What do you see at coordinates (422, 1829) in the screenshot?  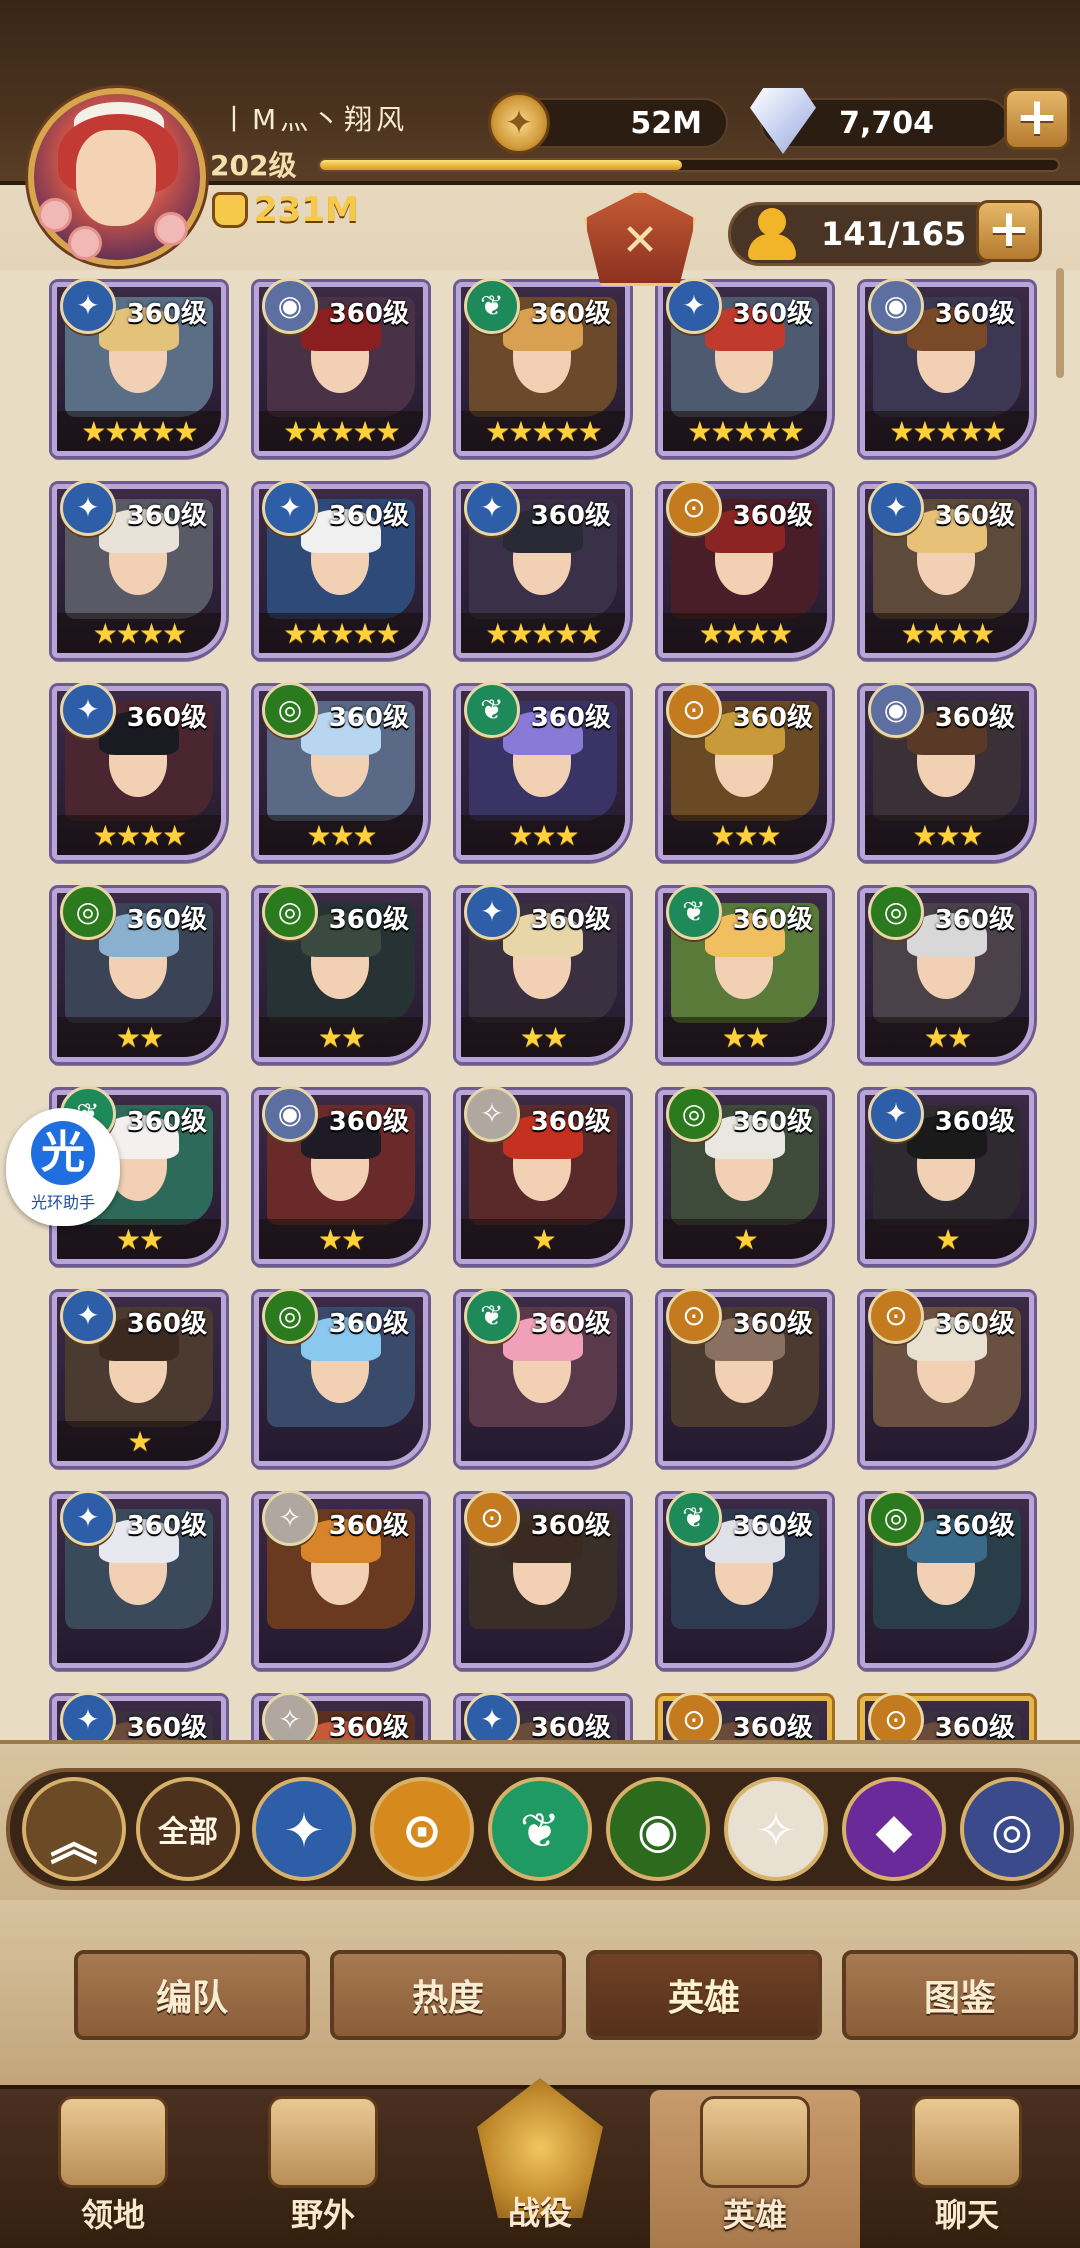 I see `filter-mauler-icon` at bounding box center [422, 1829].